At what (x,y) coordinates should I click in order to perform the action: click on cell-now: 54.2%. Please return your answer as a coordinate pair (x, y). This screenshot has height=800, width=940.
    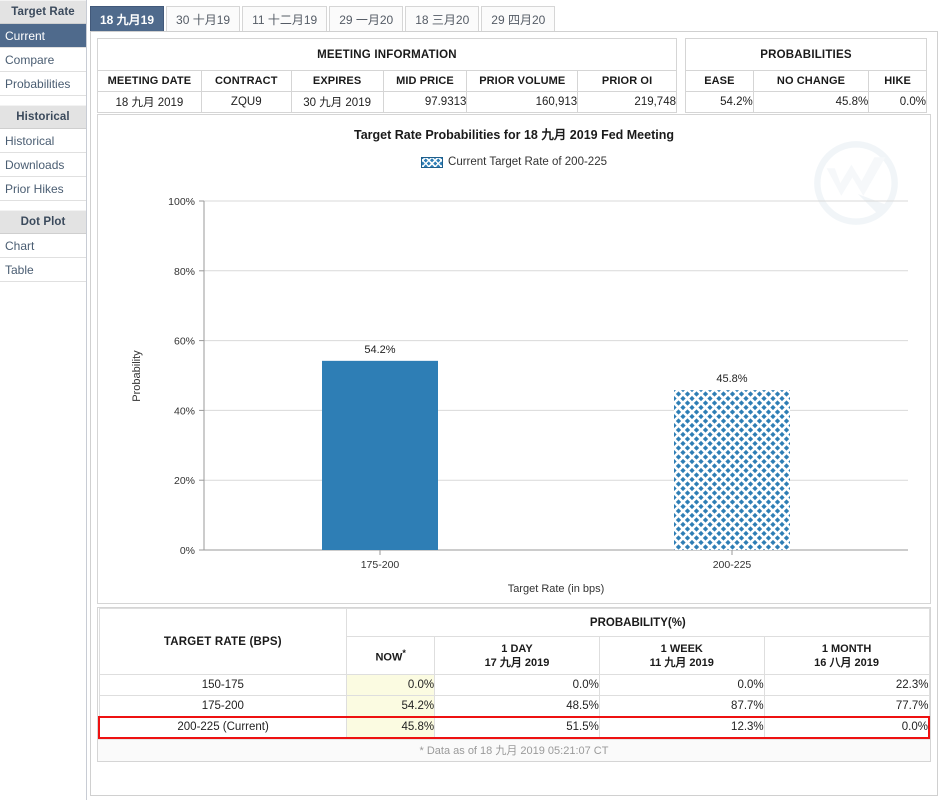
    Looking at the image, I should click on (391, 706).